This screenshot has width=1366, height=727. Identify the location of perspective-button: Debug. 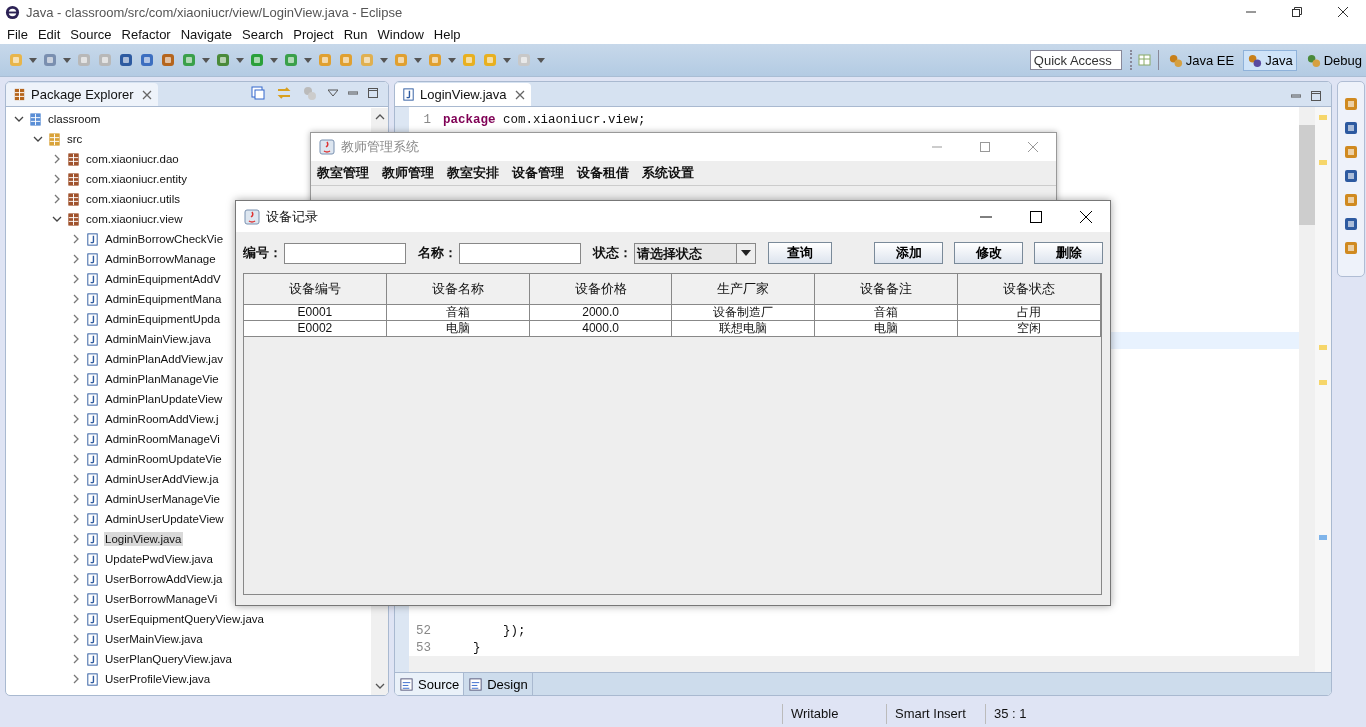
(1333, 60).